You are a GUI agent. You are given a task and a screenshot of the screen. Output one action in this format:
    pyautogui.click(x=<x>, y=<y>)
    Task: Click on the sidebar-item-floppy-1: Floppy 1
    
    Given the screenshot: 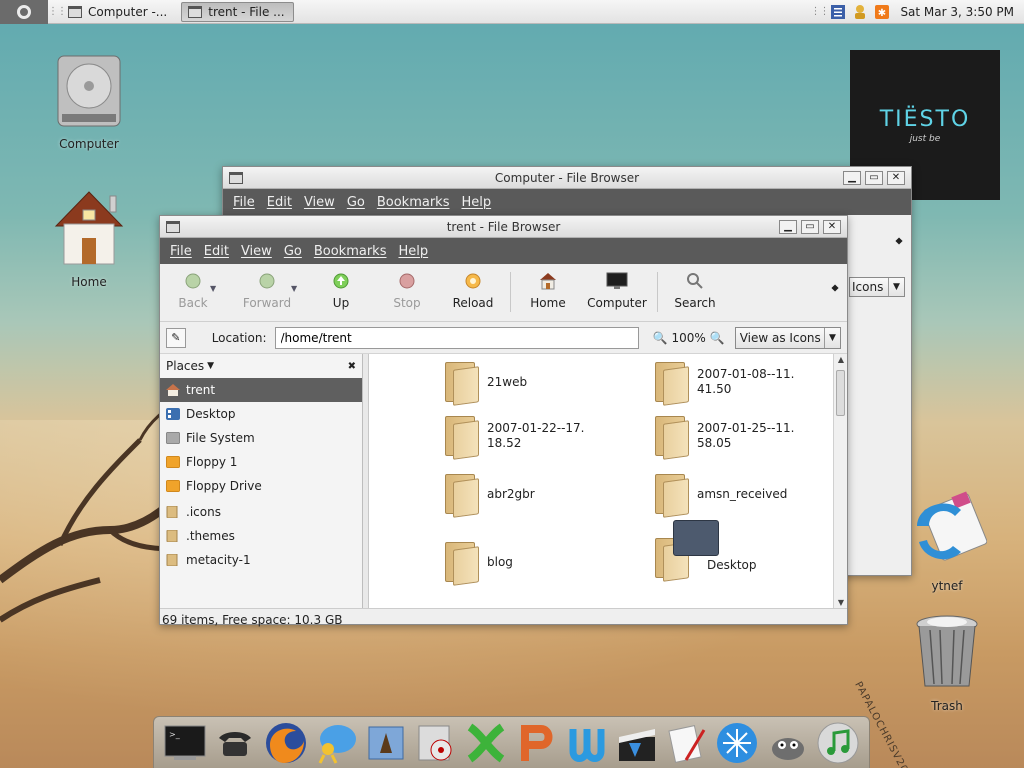 What is the action you would take?
    pyautogui.click(x=261, y=462)
    